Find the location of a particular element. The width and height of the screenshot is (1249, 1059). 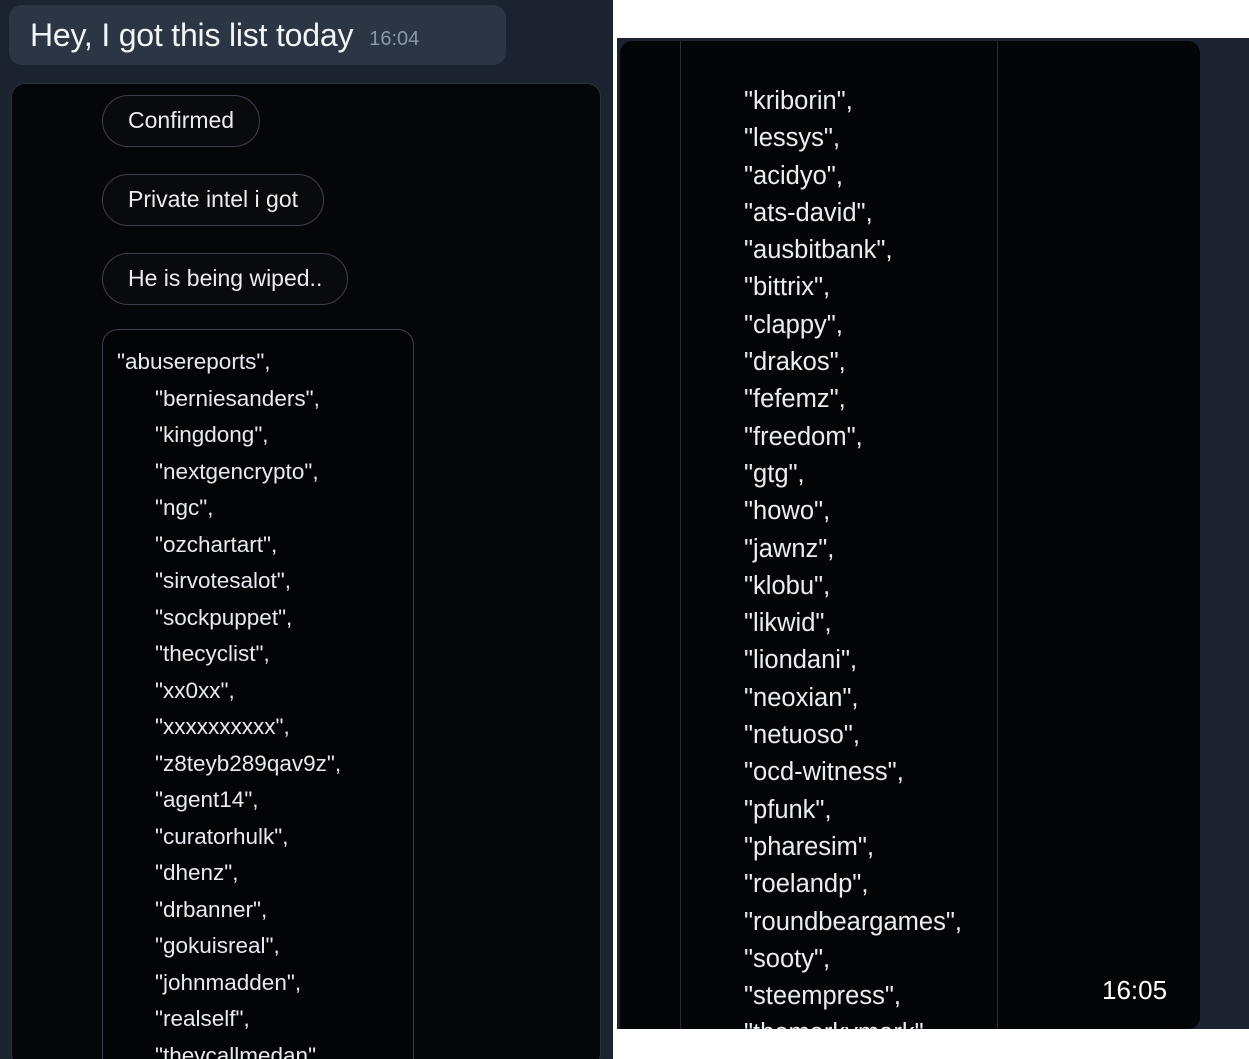

message-bubble-confirmed: Confirmed is located at coordinates (181, 121).